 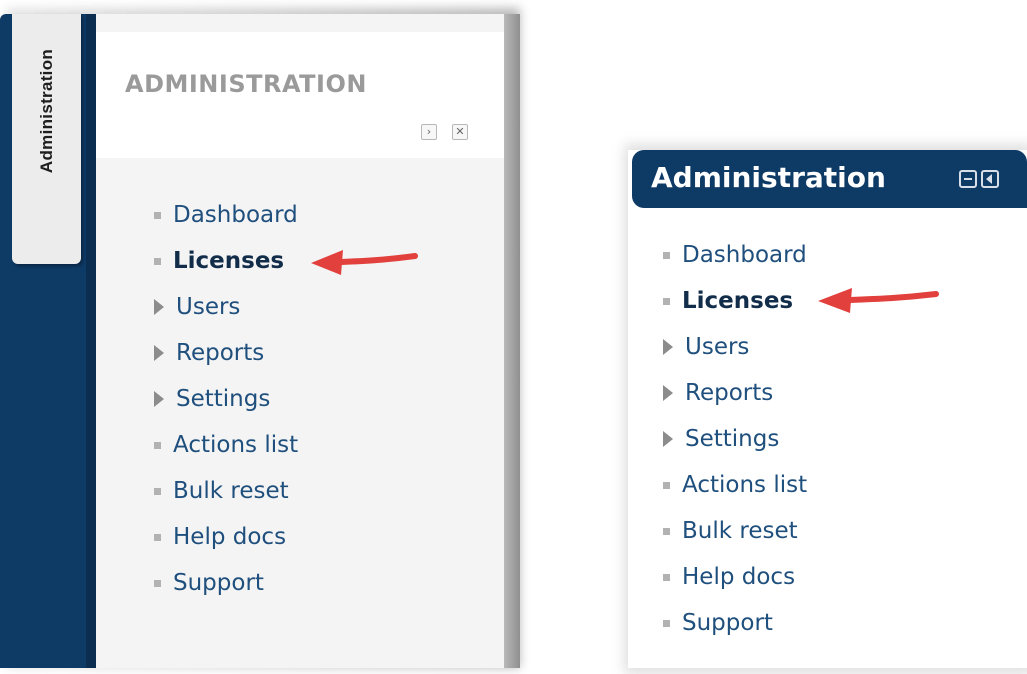 What do you see at coordinates (460, 132) in the screenshot?
I see `close-icon: ✕` at bounding box center [460, 132].